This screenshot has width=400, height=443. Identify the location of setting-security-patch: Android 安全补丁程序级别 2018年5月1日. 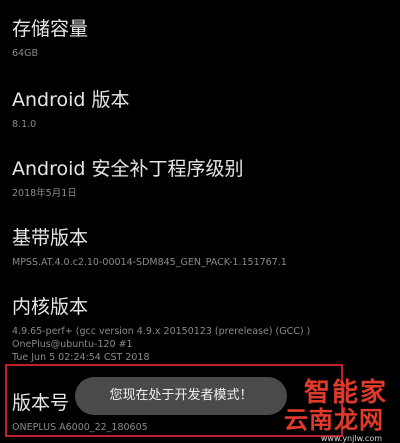
(200, 179).